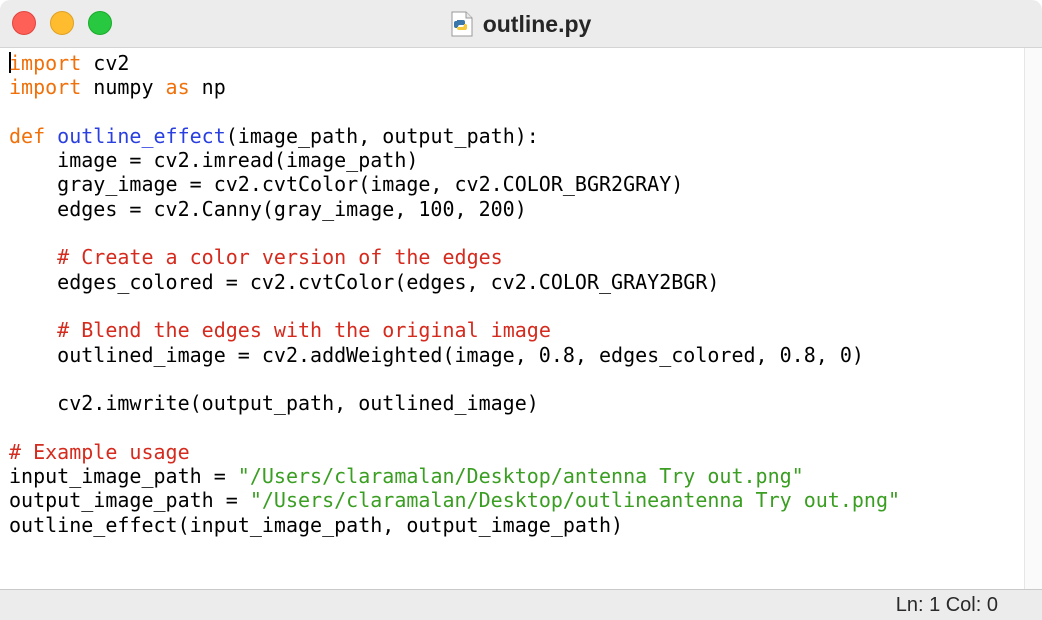 The width and height of the screenshot is (1042, 620). What do you see at coordinates (537, 23) in the screenshot?
I see `window-title: outline.py` at bounding box center [537, 23].